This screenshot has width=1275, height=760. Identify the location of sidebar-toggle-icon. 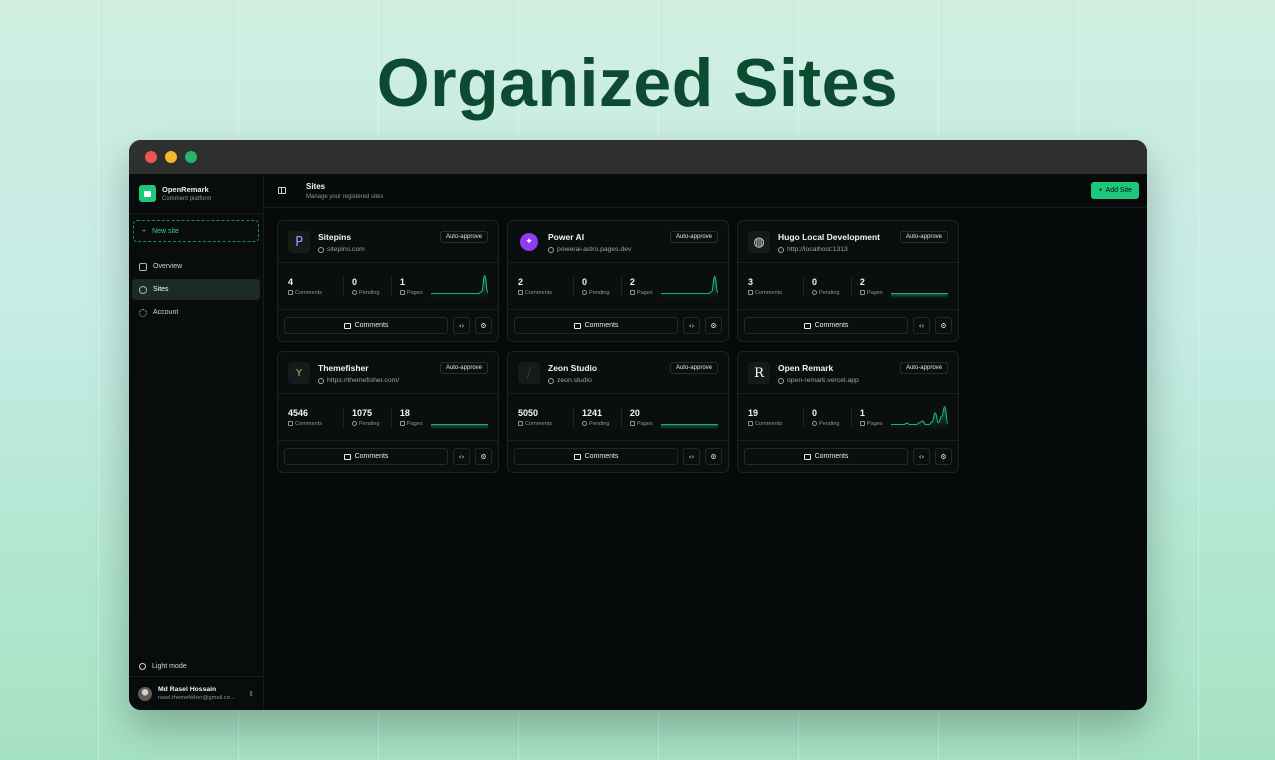
(282, 190).